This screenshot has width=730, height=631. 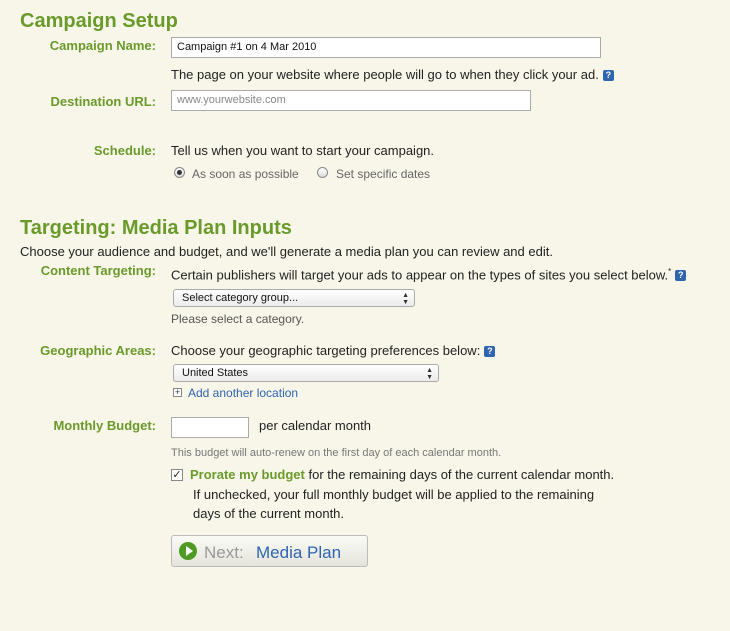 I want to click on prorate-checkbox: ✓, so click(x=177, y=475).